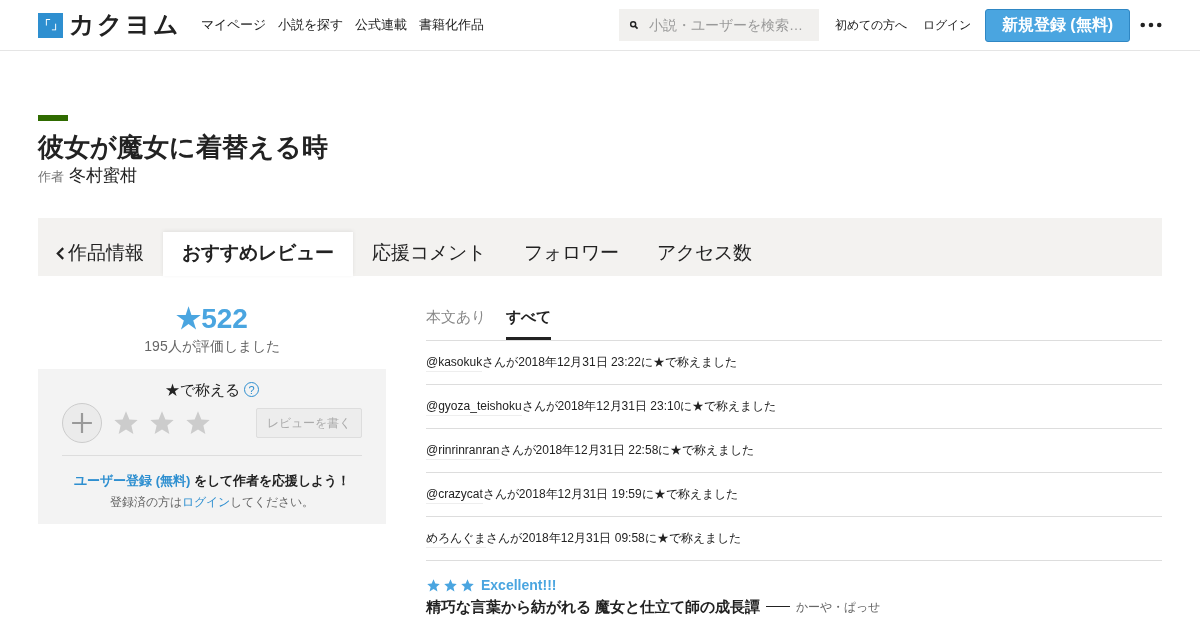 Image resolution: width=1200 pixels, height=630 pixels. I want to click on tab: フォロワー, so click(571, 253).